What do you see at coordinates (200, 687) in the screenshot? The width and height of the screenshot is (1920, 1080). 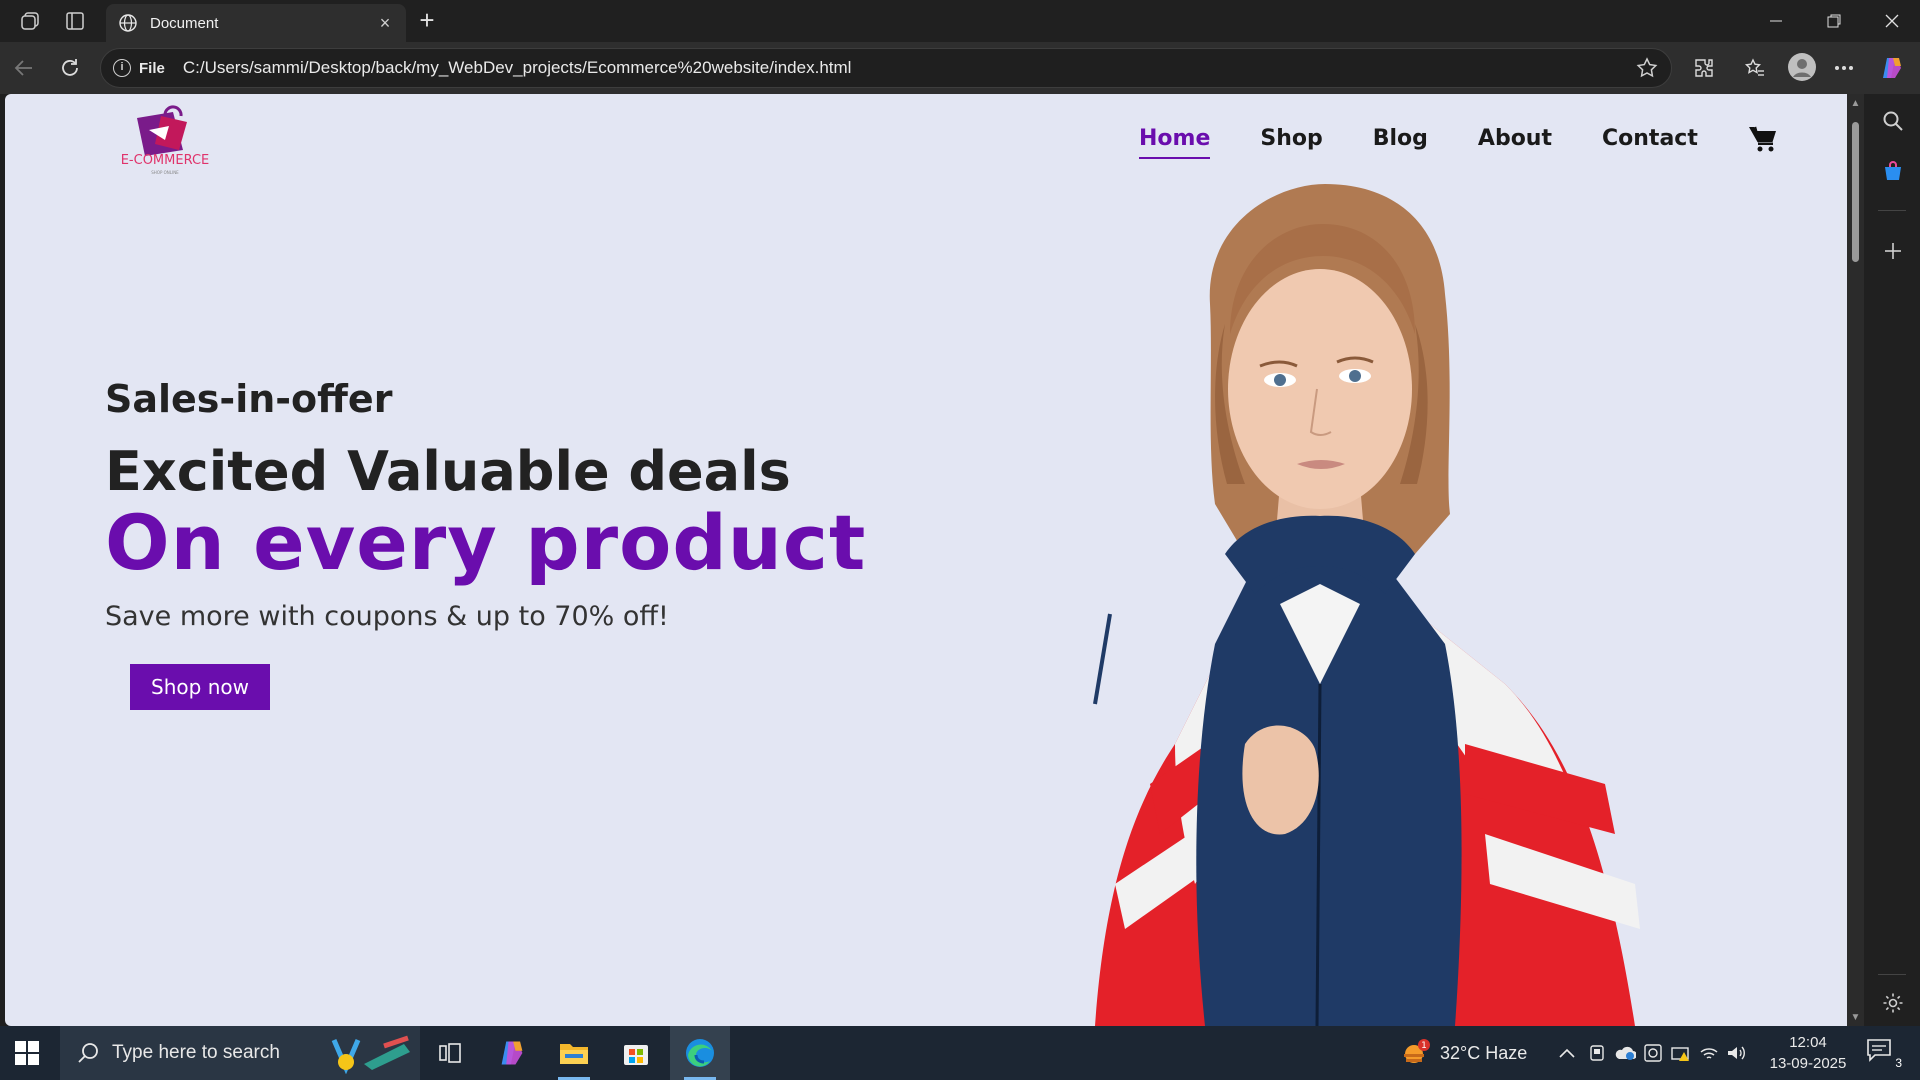 I see `shop-now-button: Shop now` at bounding box center [200, 687].